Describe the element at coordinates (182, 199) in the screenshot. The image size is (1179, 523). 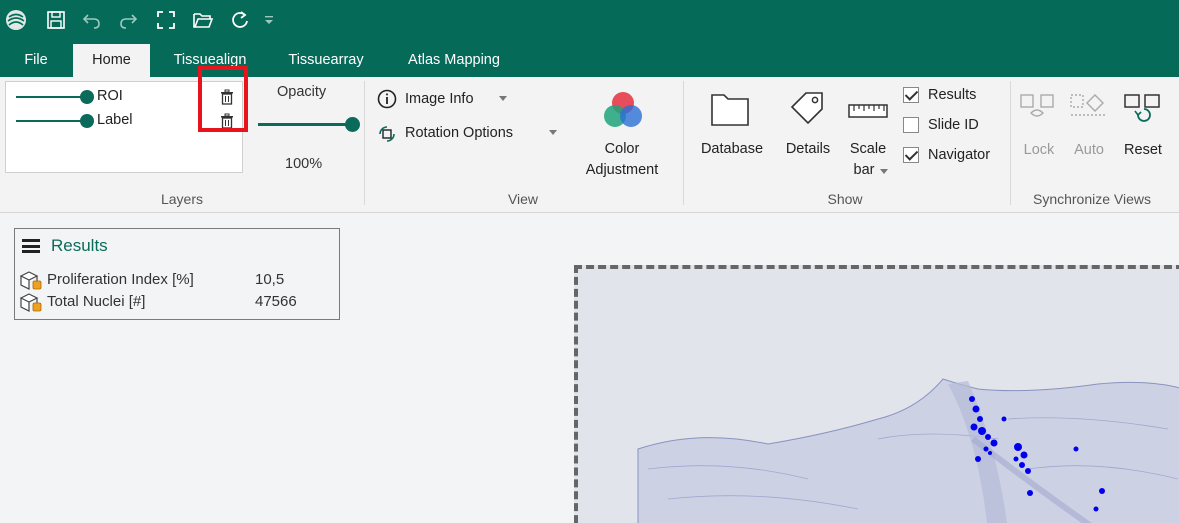
I see `group-label-layers: Layers` at that location.